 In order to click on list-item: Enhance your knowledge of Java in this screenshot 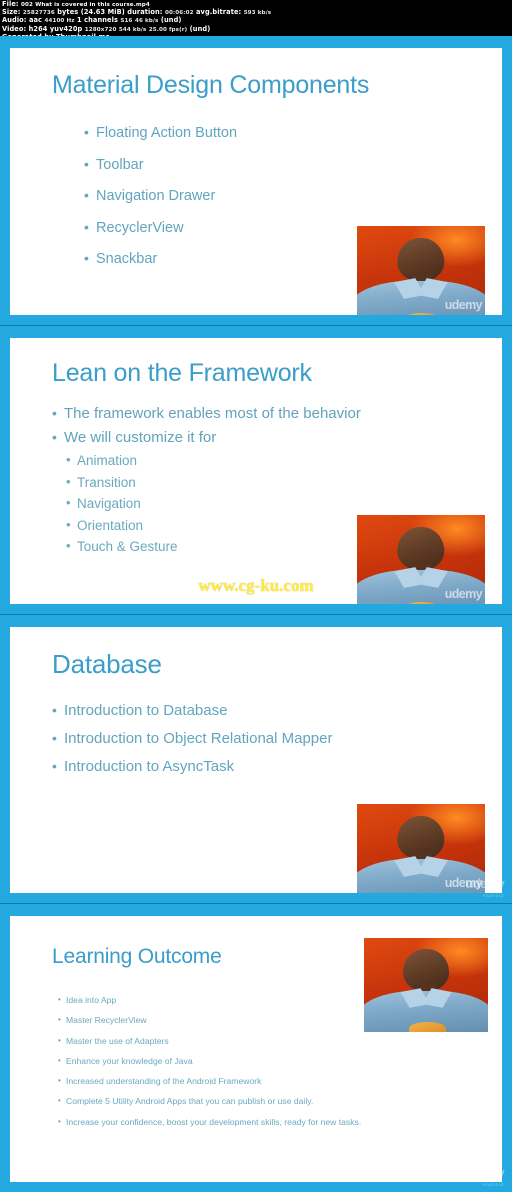, I will do `click(270, 1061)`.